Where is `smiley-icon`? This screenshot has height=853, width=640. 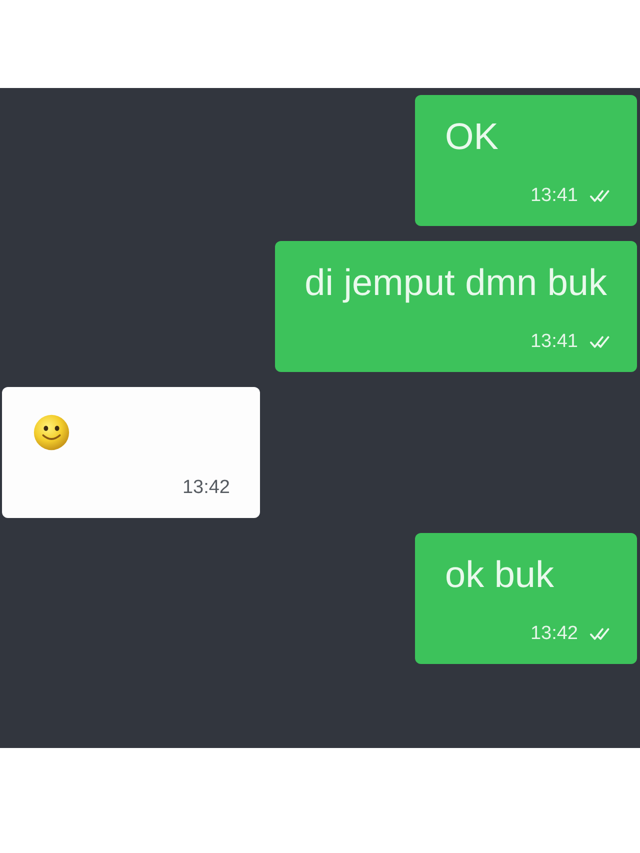
smiley-icon is located at coordinates (51, 432).